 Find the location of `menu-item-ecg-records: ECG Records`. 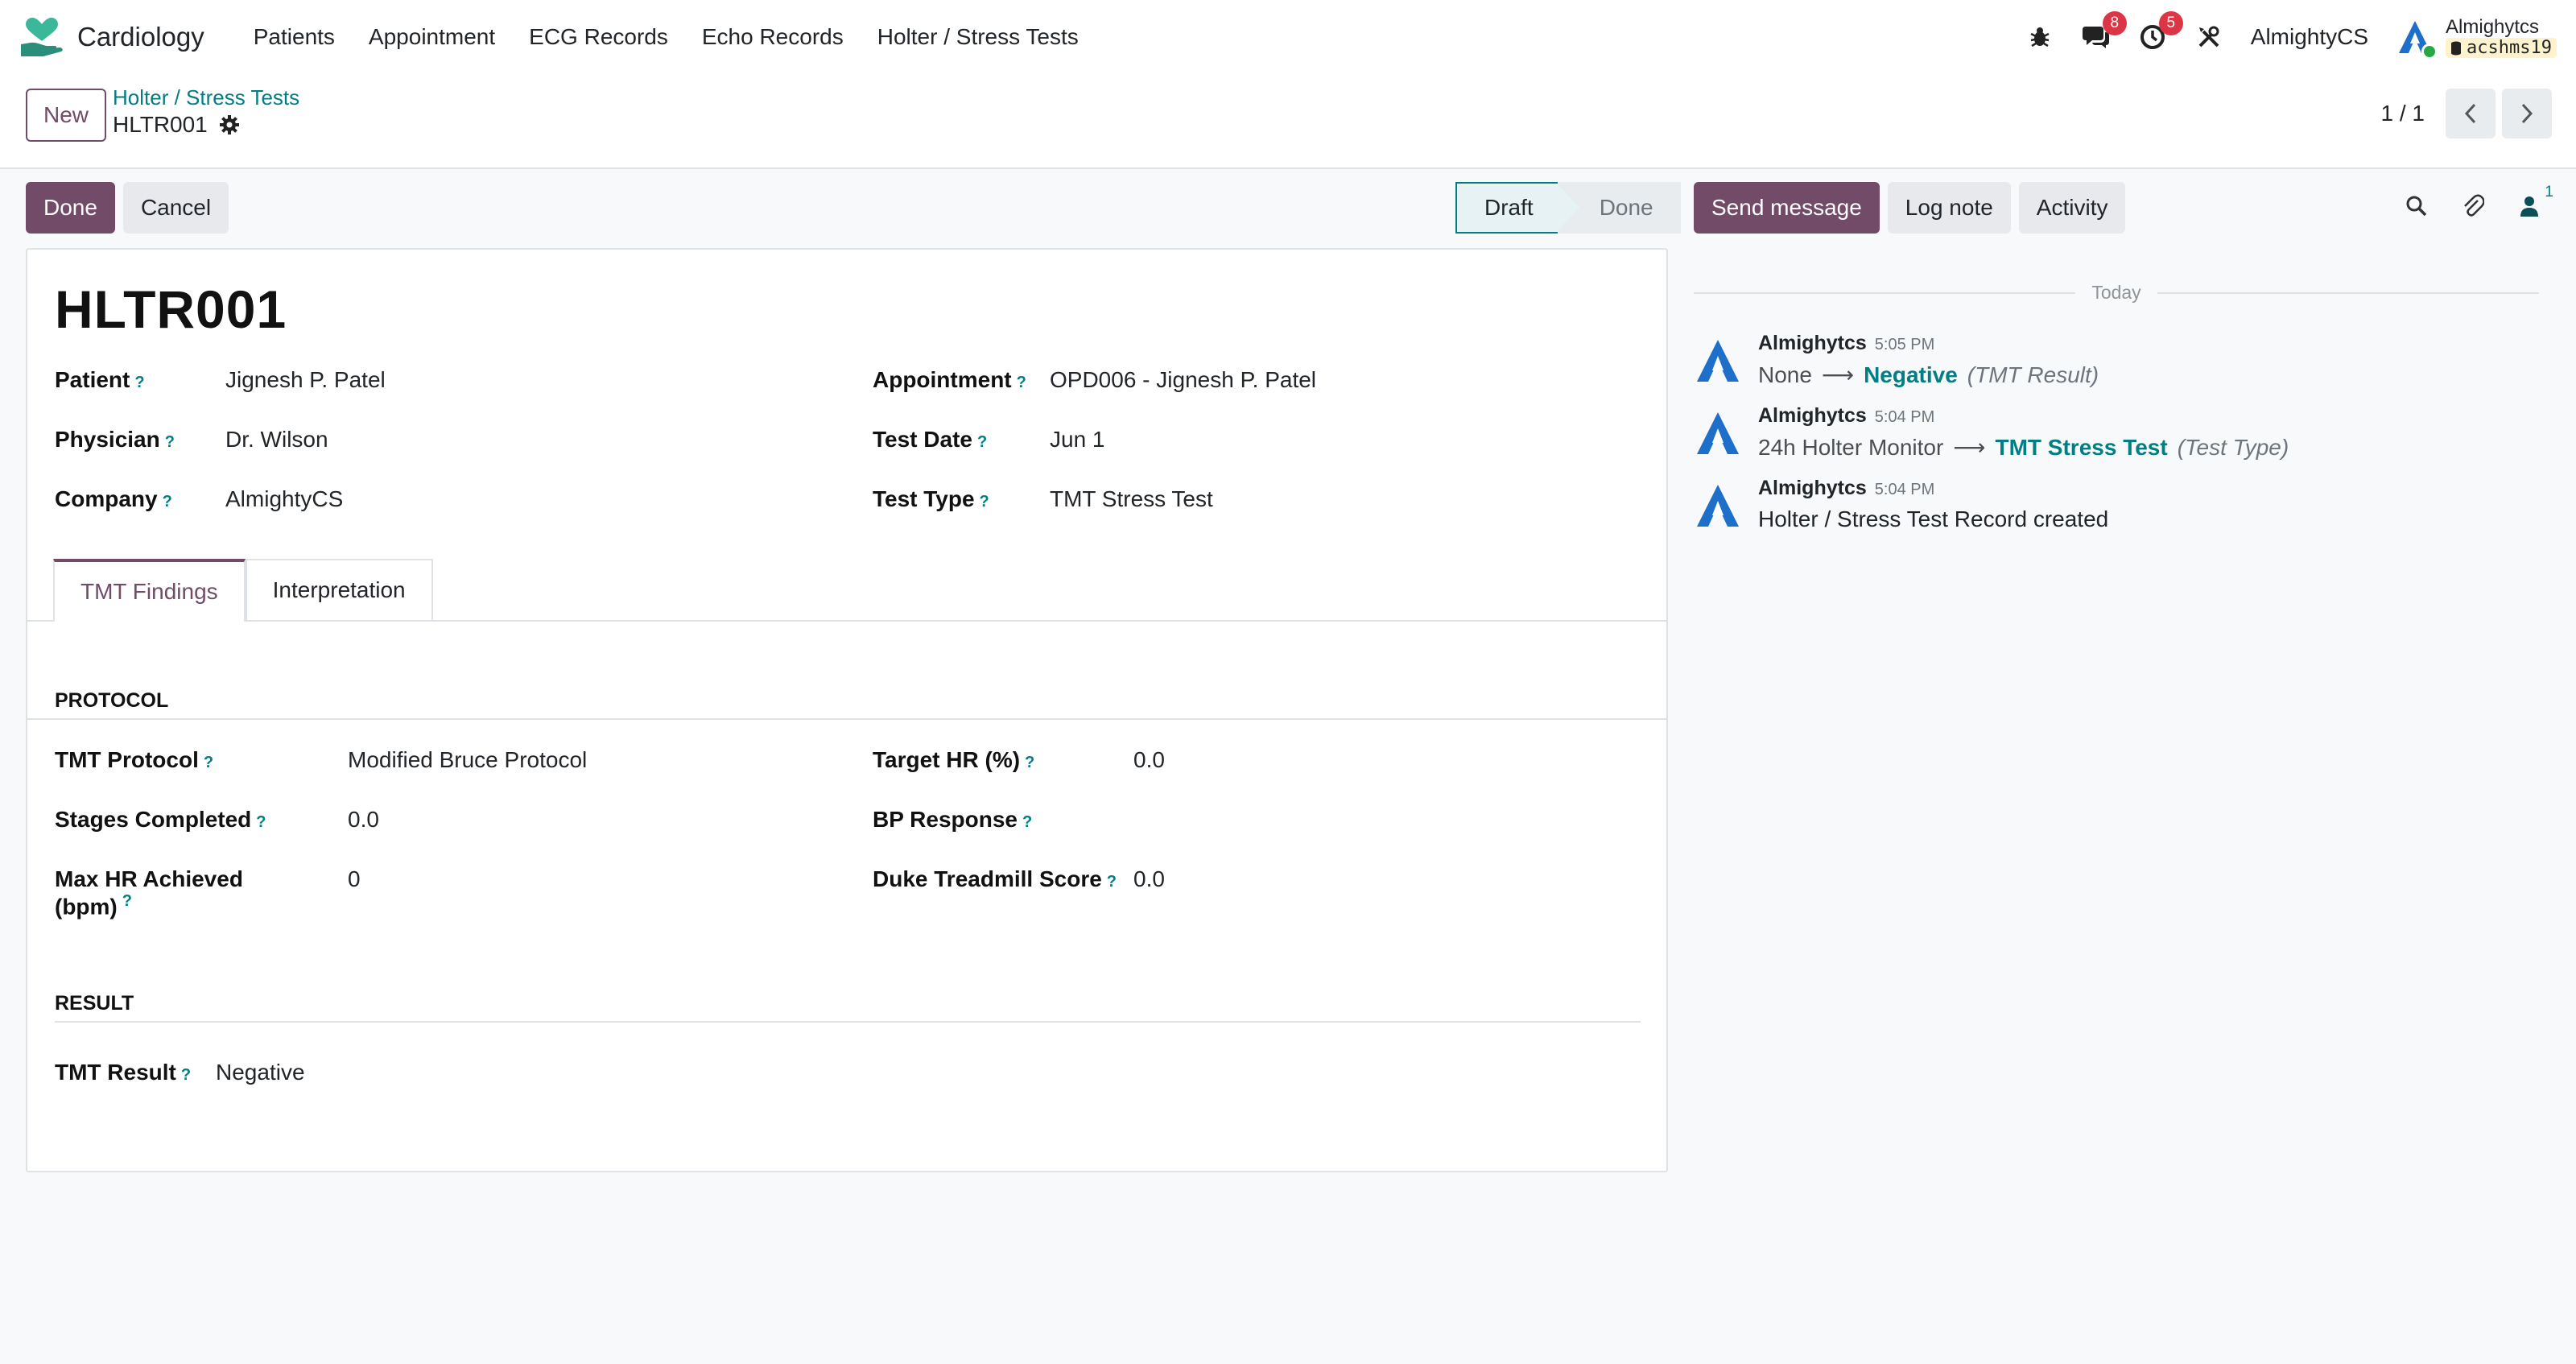

menu-item-ecg-records: ECG Records is located at coordinates (598, 37).